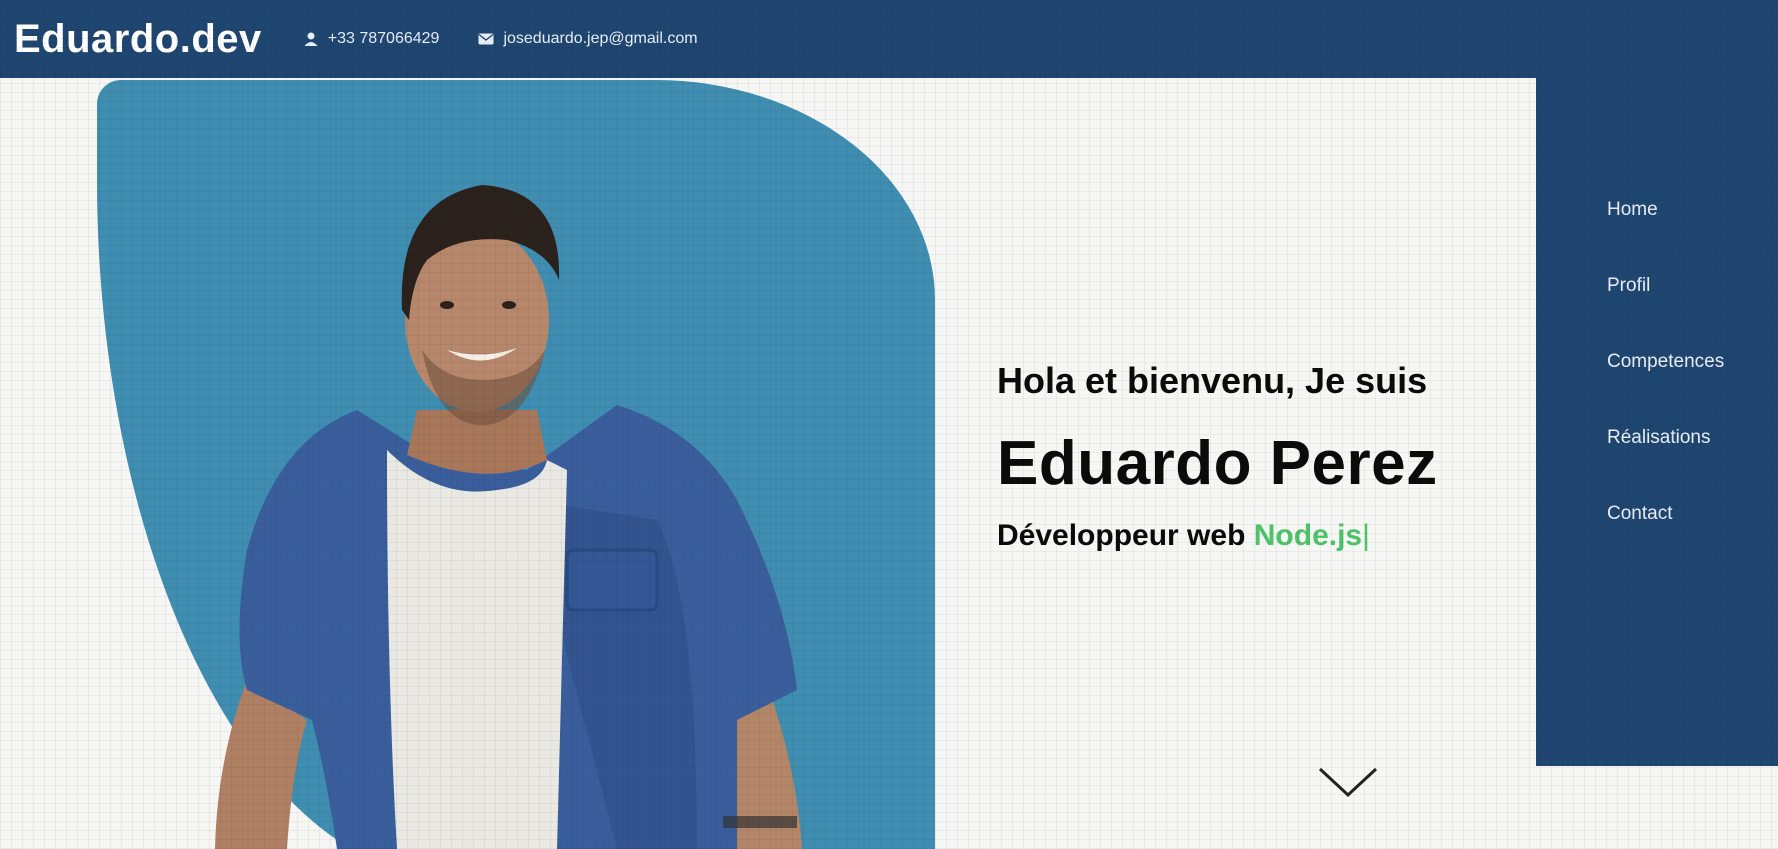  What do you see at coordinates (486, 39) in the screenshot?
I see `mail-icon` at bounding box center [486, 39].